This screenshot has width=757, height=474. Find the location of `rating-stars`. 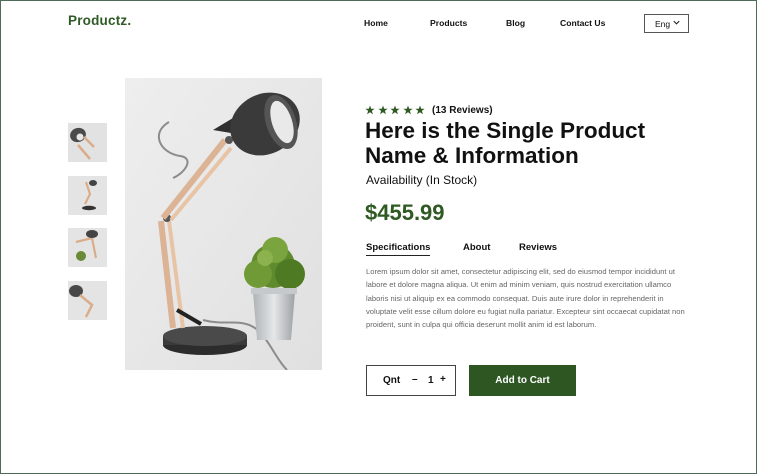

rating-stars is located at coordinates (395, 110).